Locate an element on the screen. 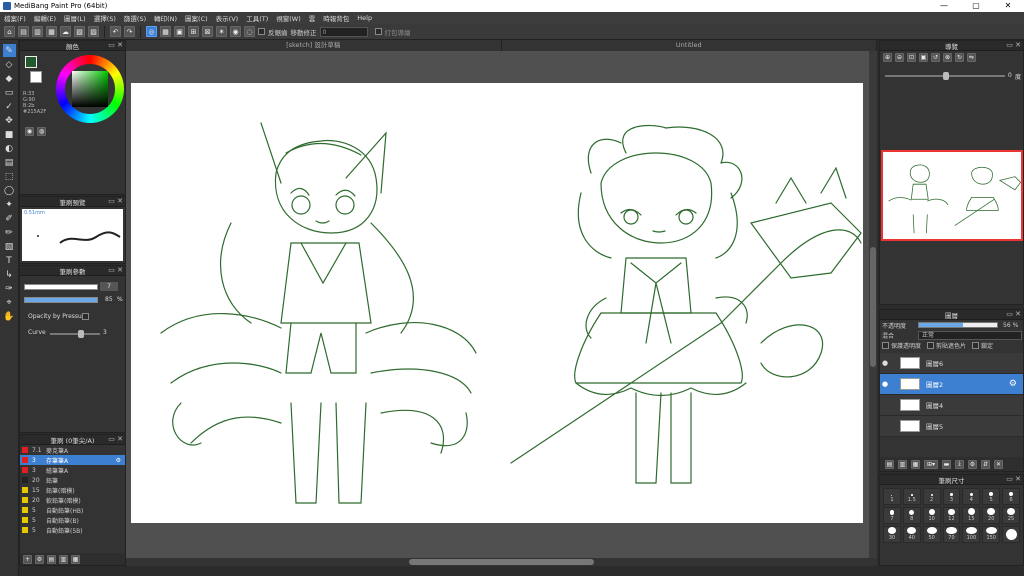 The width and height of the screenshot is (1024, 576). rotation-slider is located at coordinates (945, 76).